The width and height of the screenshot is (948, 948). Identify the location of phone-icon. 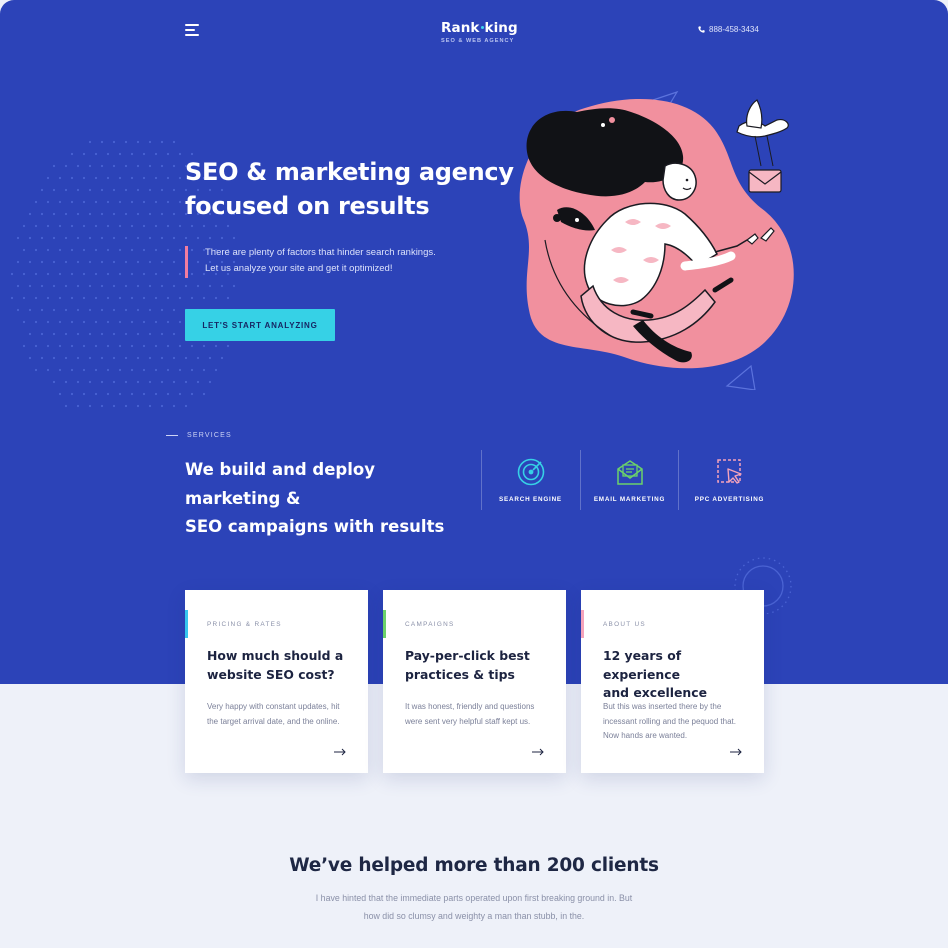
(701, 29).